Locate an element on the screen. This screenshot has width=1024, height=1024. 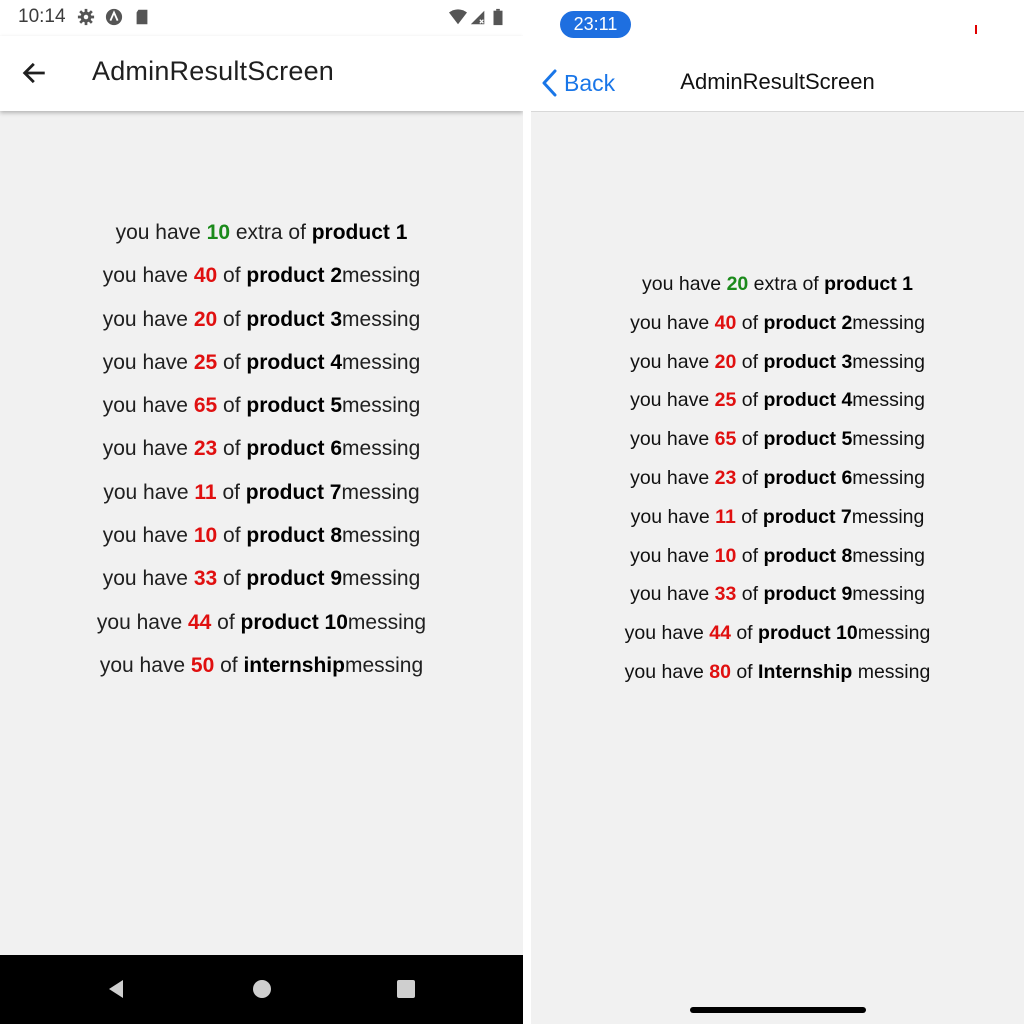
nav-home-icon is located at coordinates (262, 989).